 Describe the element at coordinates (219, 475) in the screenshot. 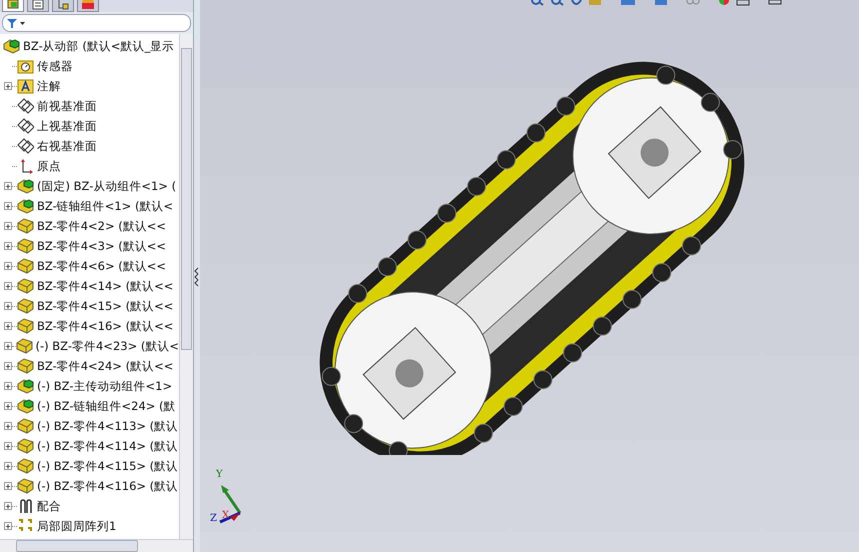

I see `axis-label: Y` at that location.